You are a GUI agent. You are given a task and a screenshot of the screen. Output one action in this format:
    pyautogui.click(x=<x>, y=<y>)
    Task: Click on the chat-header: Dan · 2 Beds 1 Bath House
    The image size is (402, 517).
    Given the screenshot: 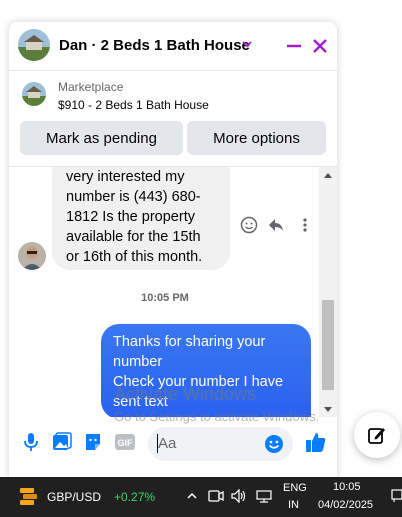 What is the action you would take?
    pyautogui.click(x=173, y=46)
    